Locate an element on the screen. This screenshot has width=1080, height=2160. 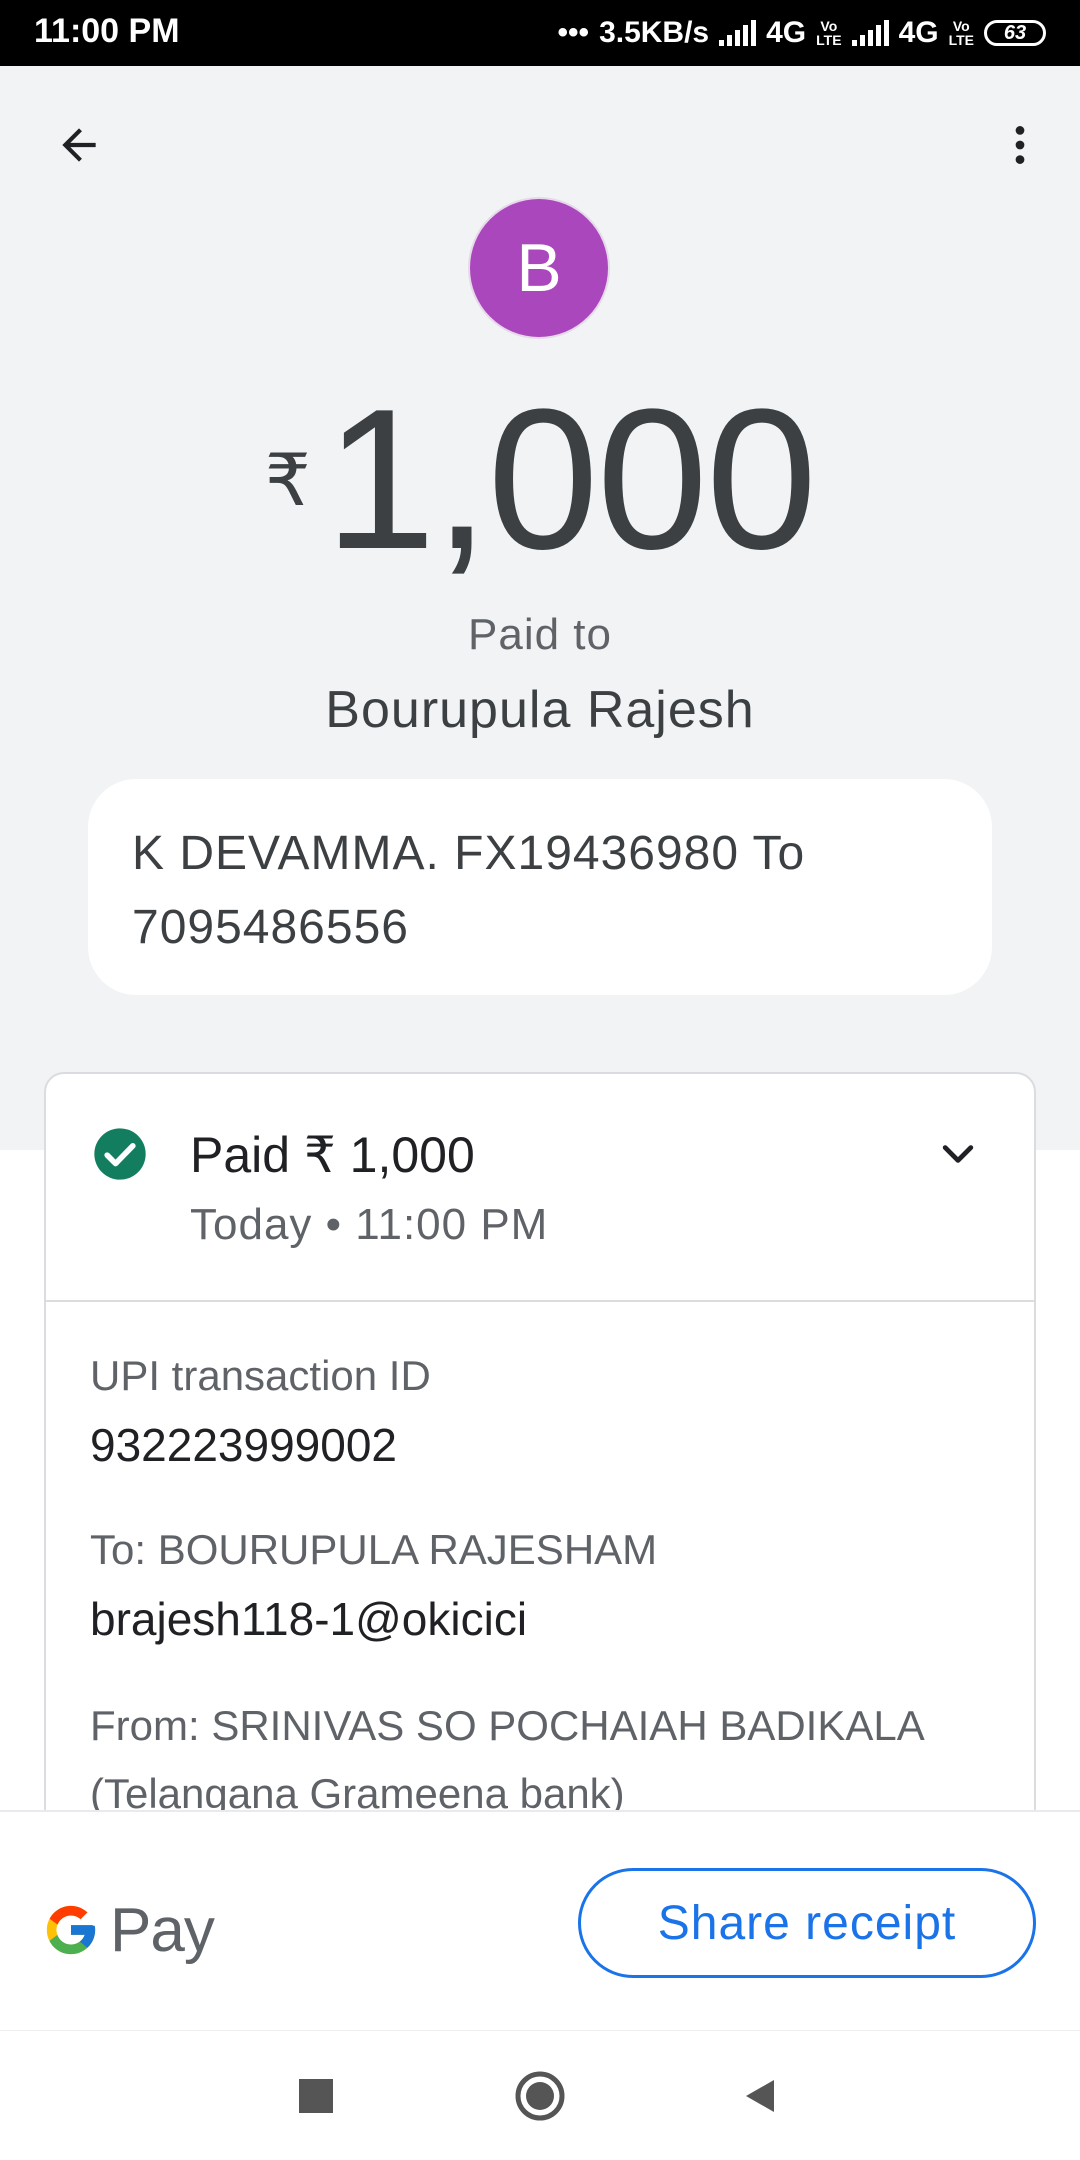
paid-to-label: Paid to is located at coordinates (540, 634).